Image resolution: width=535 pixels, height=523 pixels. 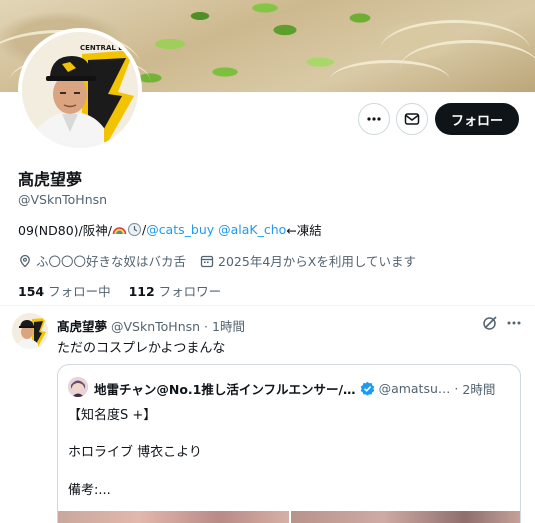 I want to click on profile-meta: ふ〇〇〇好きな奴はバカ舌 2025年4月からXを利用しています, so click(x=217, y=260).